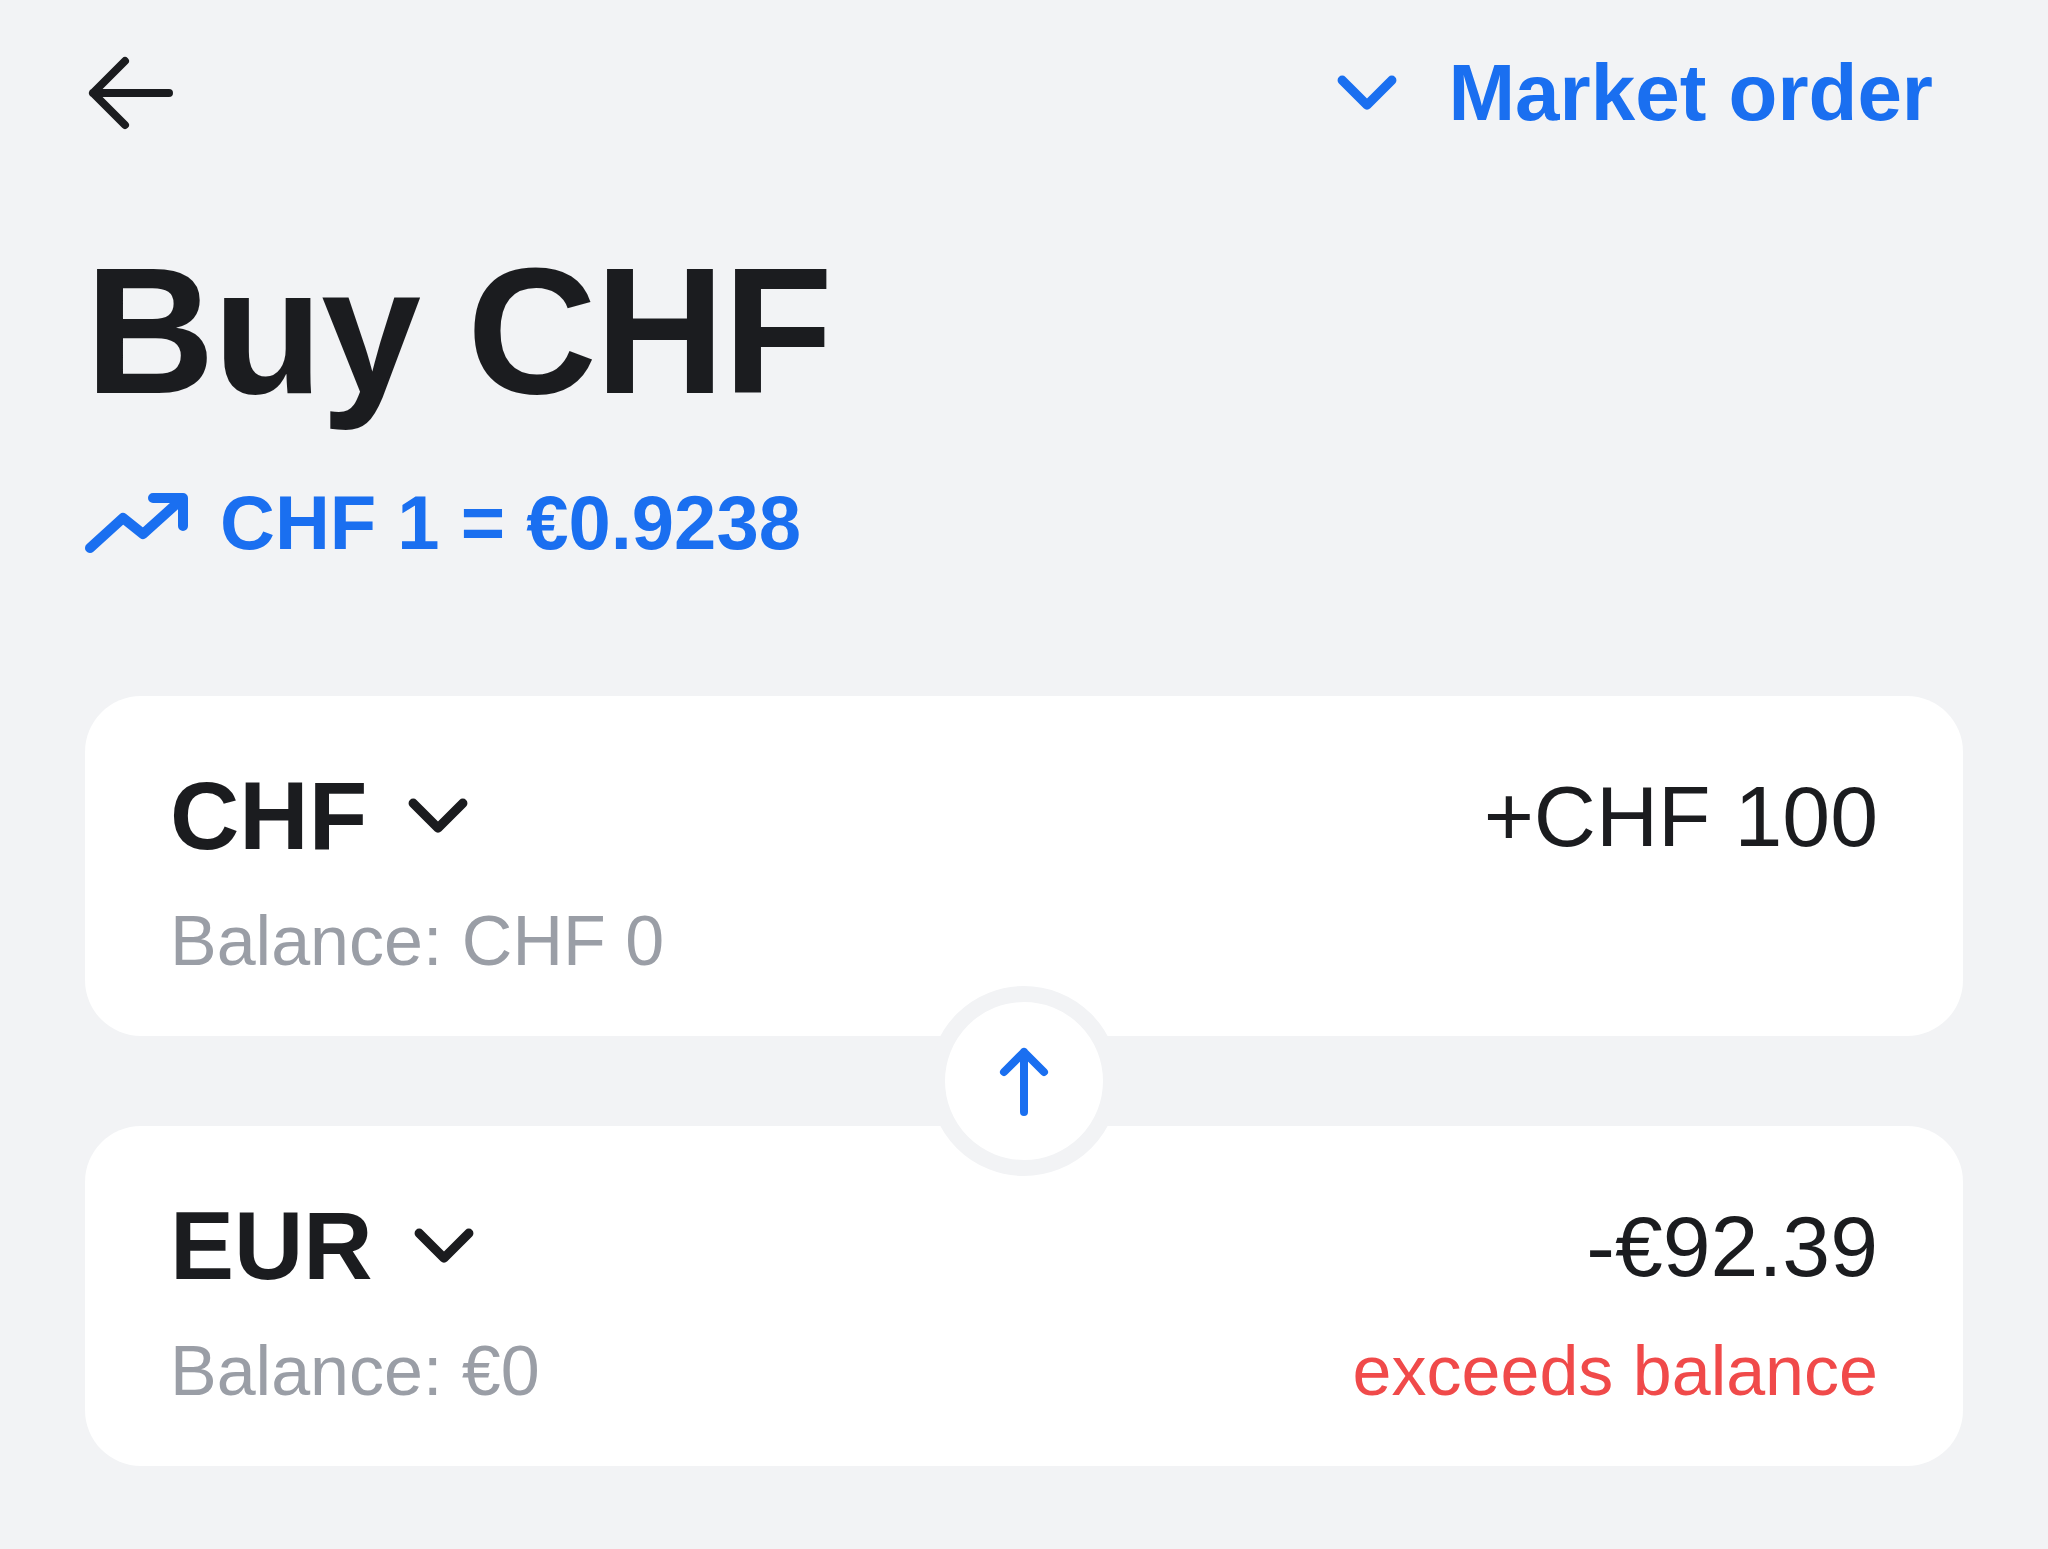 Image resolution: width=2048 pixels, height=1549 pixels. What do you see at coordinates (1634, 92) in the screenshot?
I see `order-type-dropdown: Market order` at bounding box center [1634, 92].